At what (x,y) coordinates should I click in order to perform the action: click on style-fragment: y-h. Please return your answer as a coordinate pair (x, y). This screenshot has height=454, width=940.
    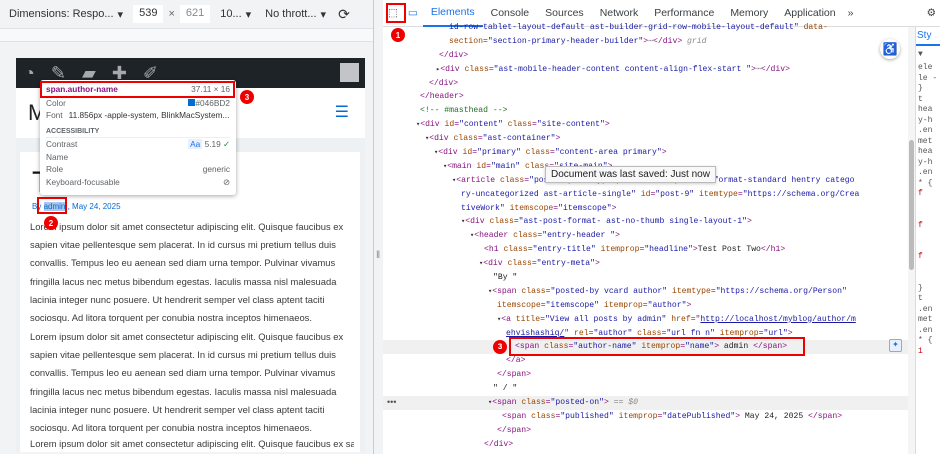
    Looking at the image, I should click on (925, 120).